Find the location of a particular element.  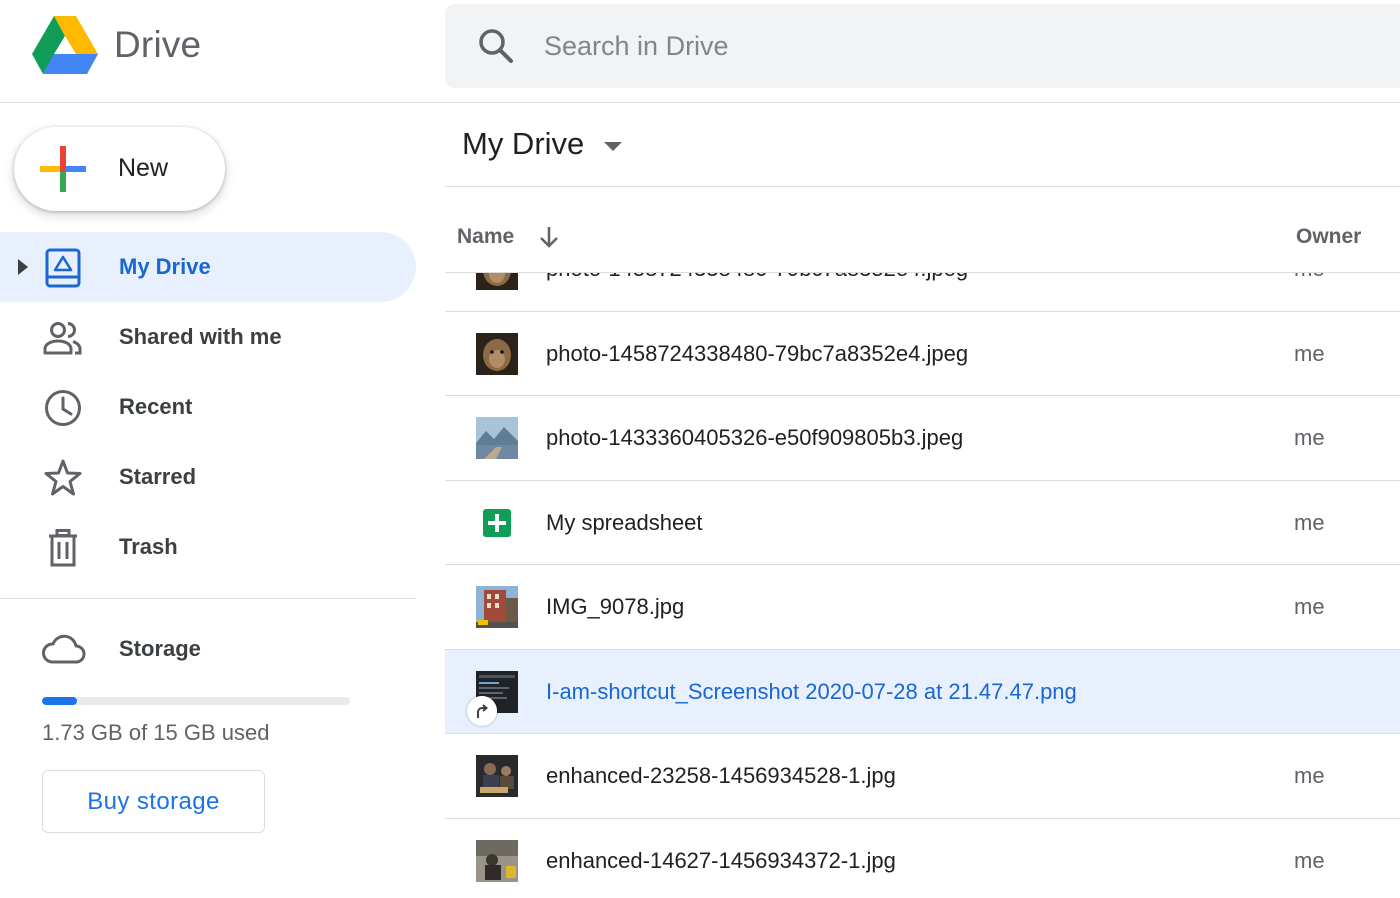

file-row: enhanced-23258-1456934528-1.jpg me is located at coordinates (922, 776).